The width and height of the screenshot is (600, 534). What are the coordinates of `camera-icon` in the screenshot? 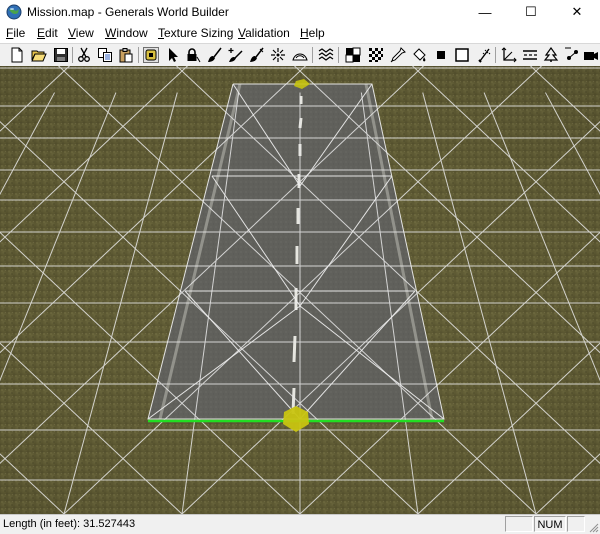 It's located at (591, 55).